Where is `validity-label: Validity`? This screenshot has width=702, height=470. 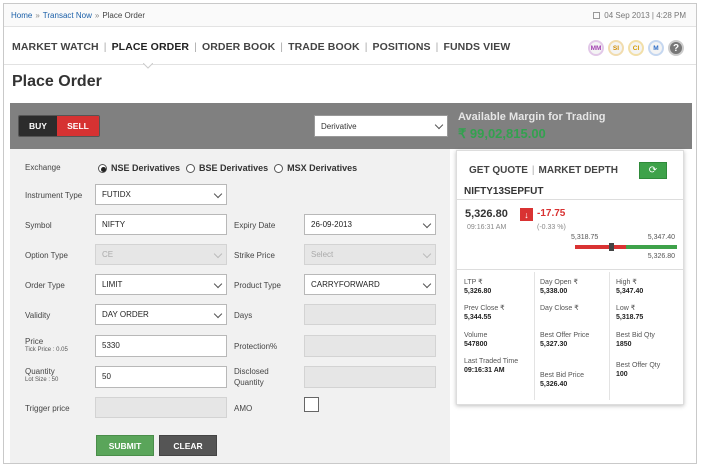
validity-label: Validity is located at coordinates (38, 315).